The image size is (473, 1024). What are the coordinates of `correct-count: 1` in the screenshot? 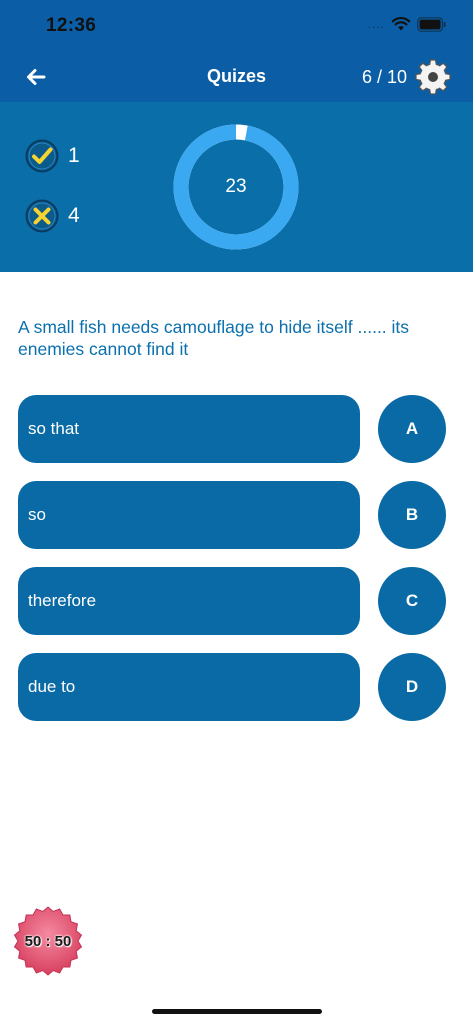 It's located at (74, 155).